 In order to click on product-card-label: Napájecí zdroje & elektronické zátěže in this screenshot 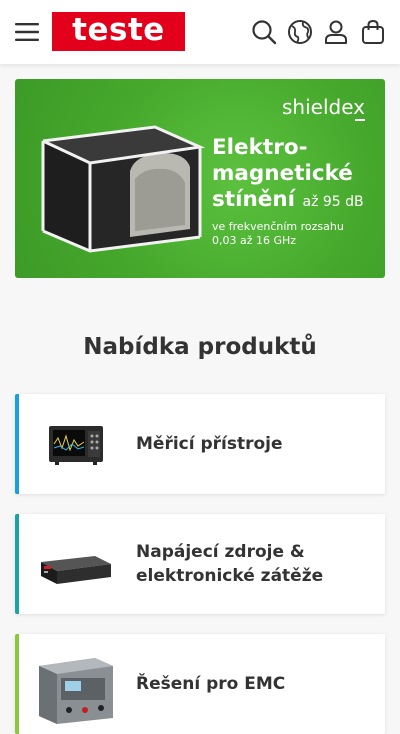, I will do `click(230, 564)`.